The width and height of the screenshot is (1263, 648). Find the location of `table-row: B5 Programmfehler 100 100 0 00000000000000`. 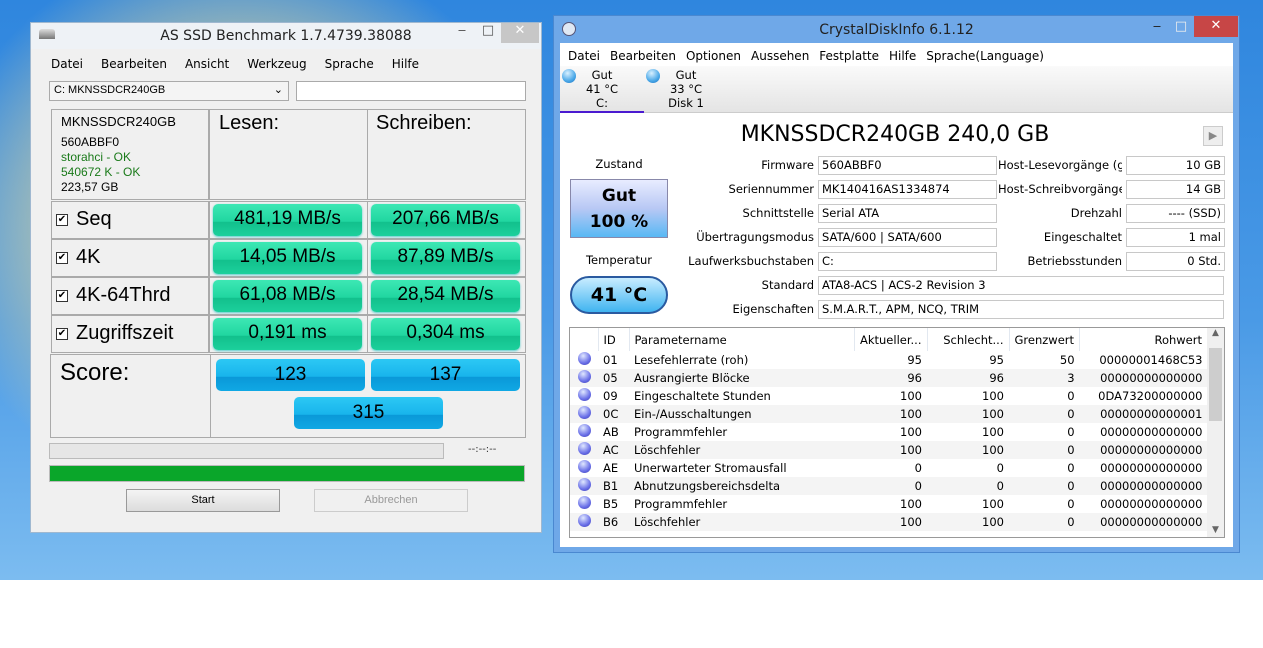

table-row: B5 Programmfehler 100 100 0 00000000000000 is located at coordinates (889, 504).